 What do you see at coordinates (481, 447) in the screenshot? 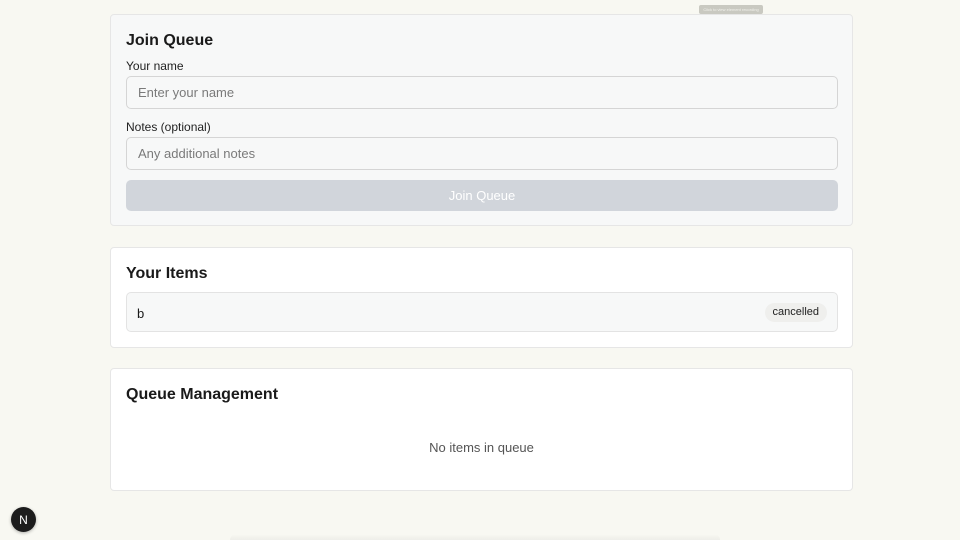
I see `empty-queue-message: No items in queue` at bounding box center [481, 447].